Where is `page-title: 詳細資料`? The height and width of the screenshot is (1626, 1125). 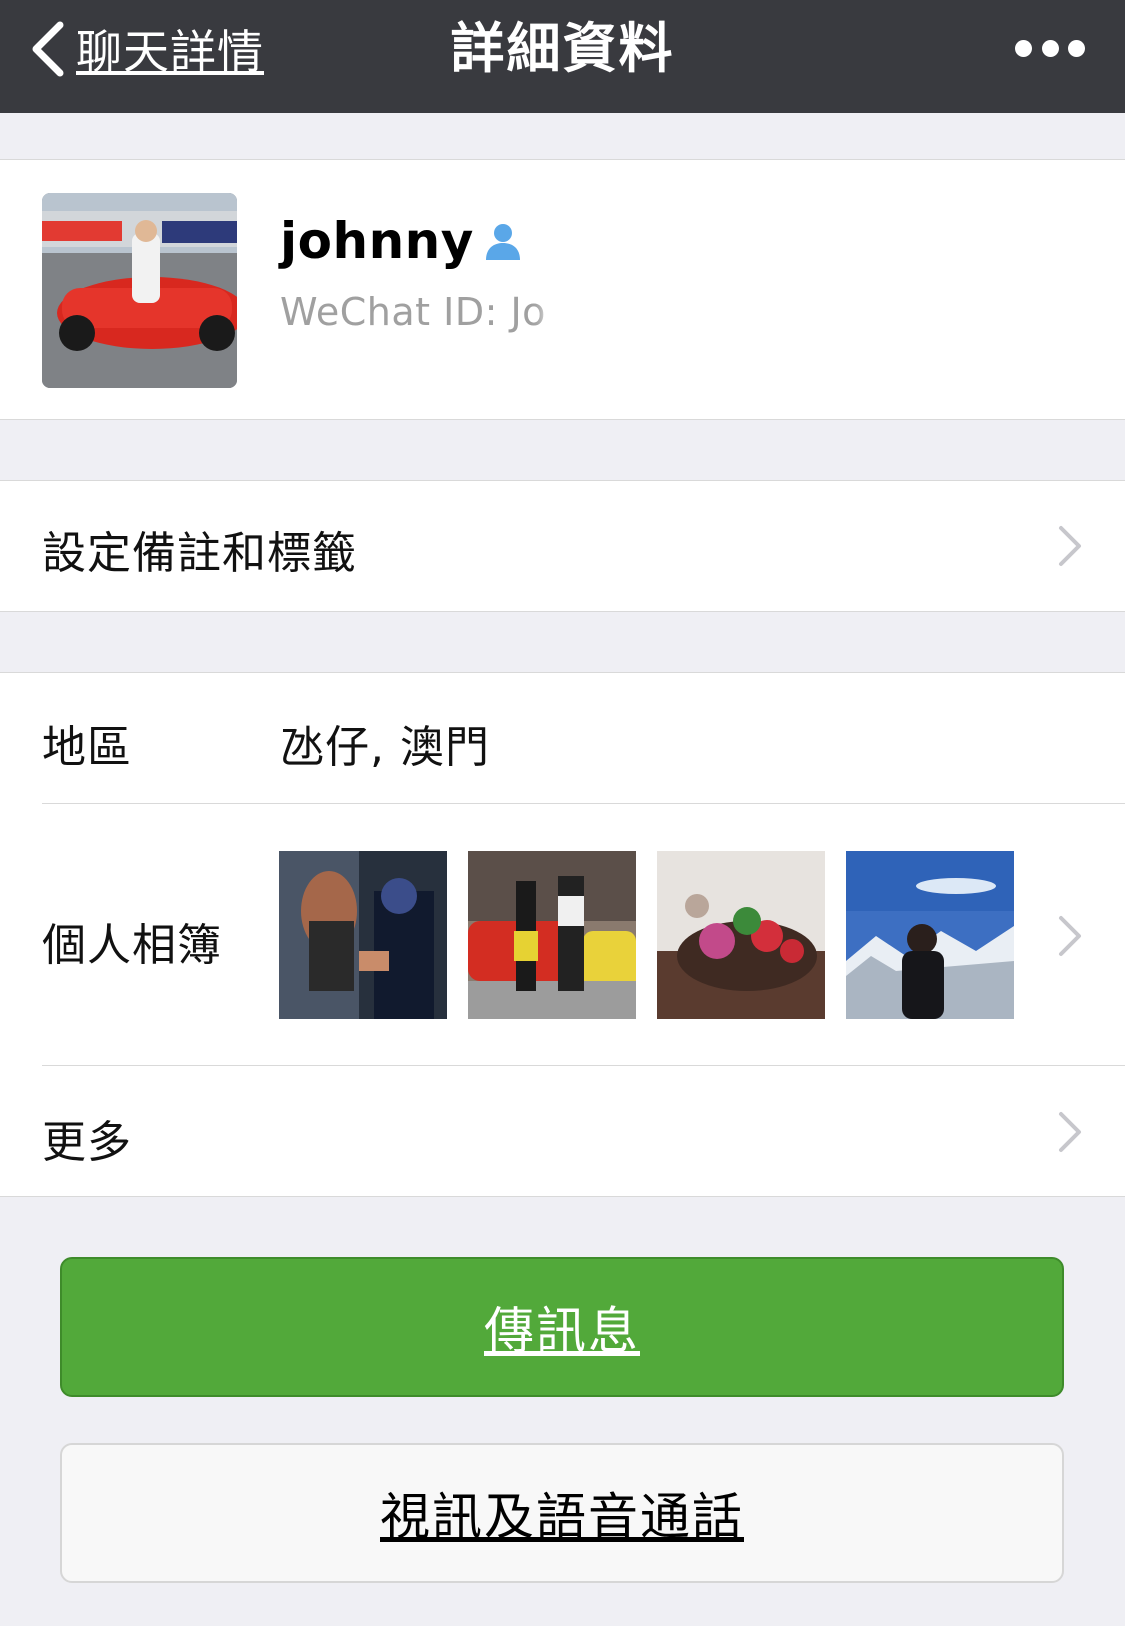
page-title: 詳細資料 is located at coordinates (562, 48).